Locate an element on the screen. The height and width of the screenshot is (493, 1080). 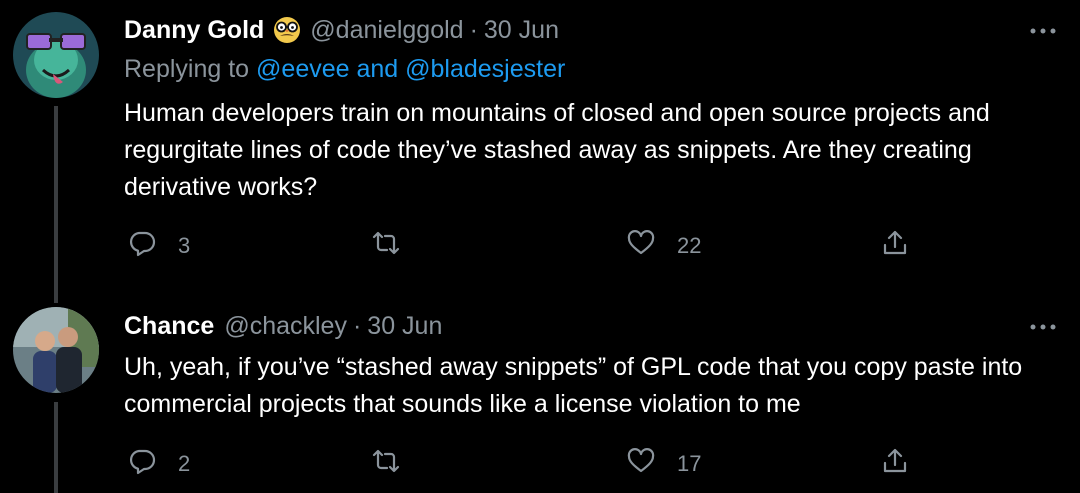
reply-button: 2 is located at coordinates (159, 464).